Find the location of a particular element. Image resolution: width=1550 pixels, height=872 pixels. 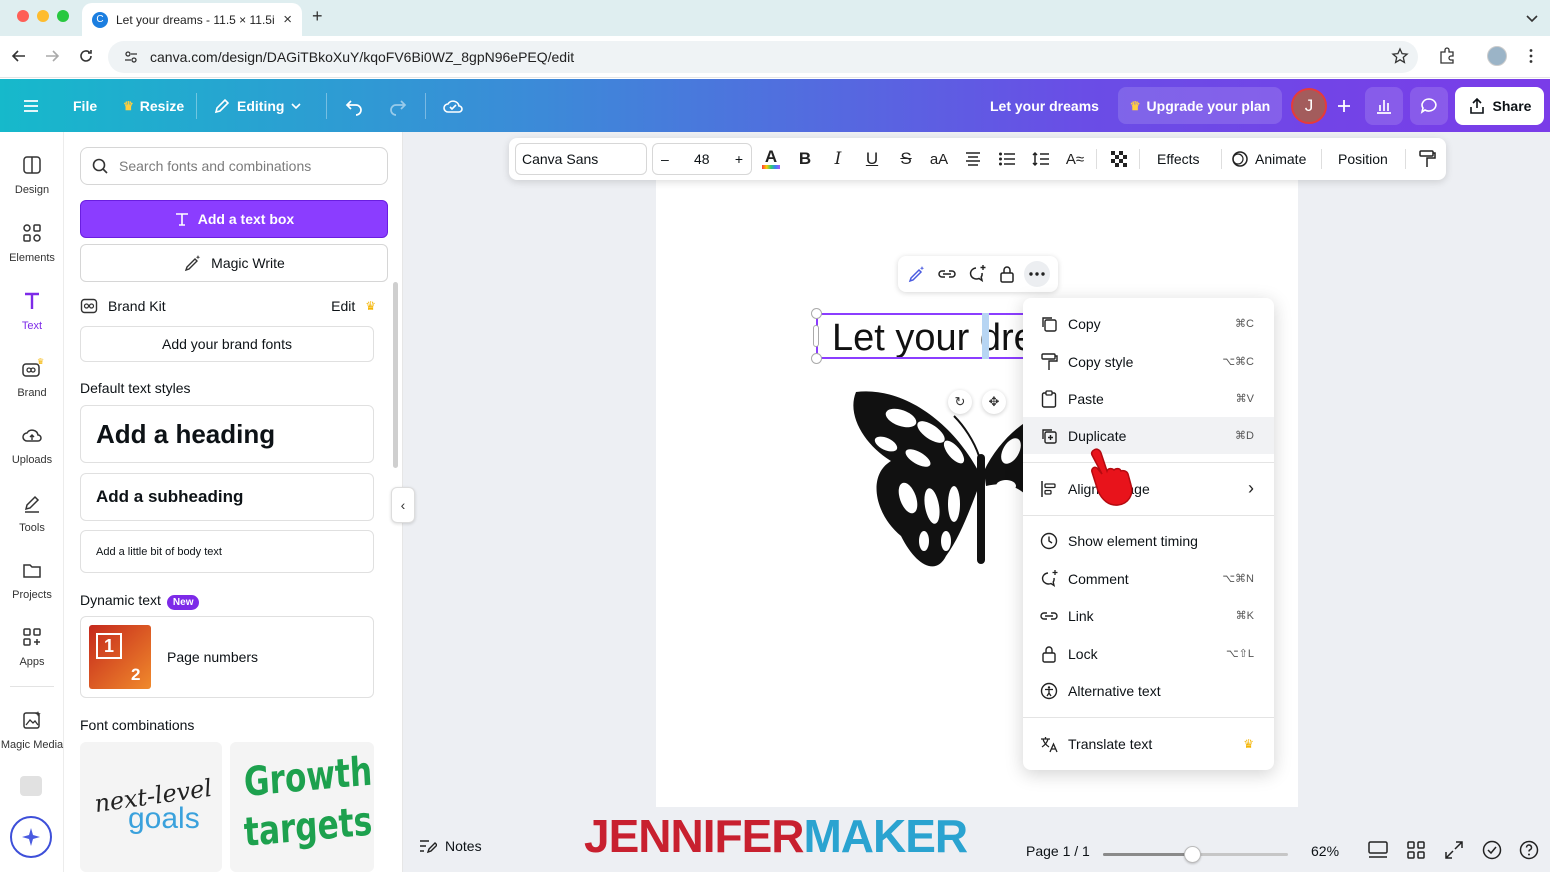

rail-item-brand: ♛ Brand is located at coordinates (32, 378).